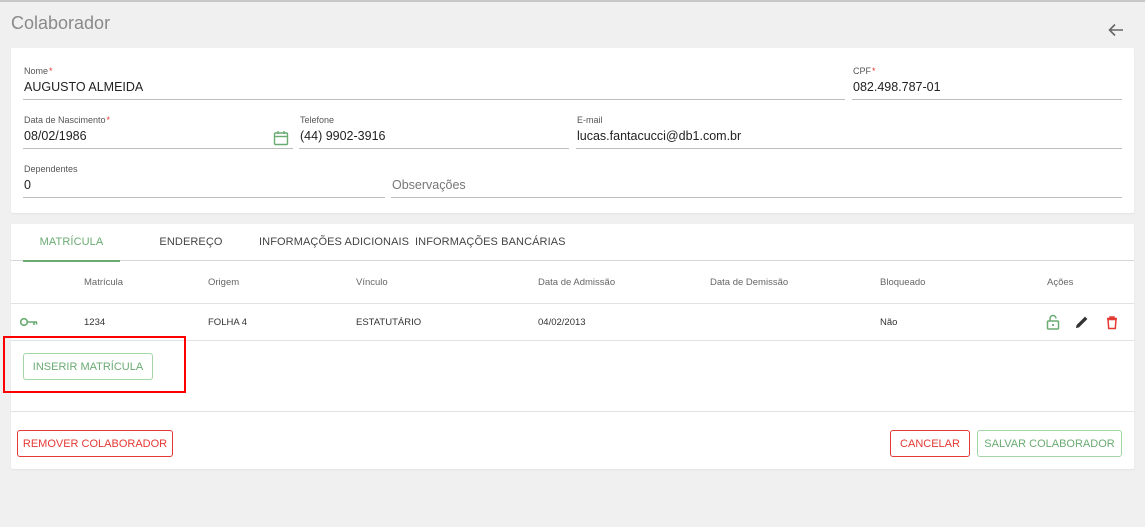  I want to click on cpf-input, so click(987, 89).